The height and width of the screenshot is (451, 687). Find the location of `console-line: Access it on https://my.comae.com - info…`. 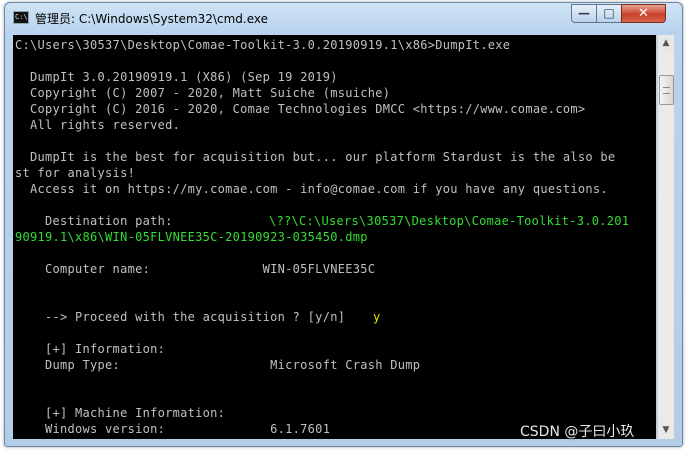

console-line: Access it on https://my.comae.com - info… is located at coordinates (311, 189).